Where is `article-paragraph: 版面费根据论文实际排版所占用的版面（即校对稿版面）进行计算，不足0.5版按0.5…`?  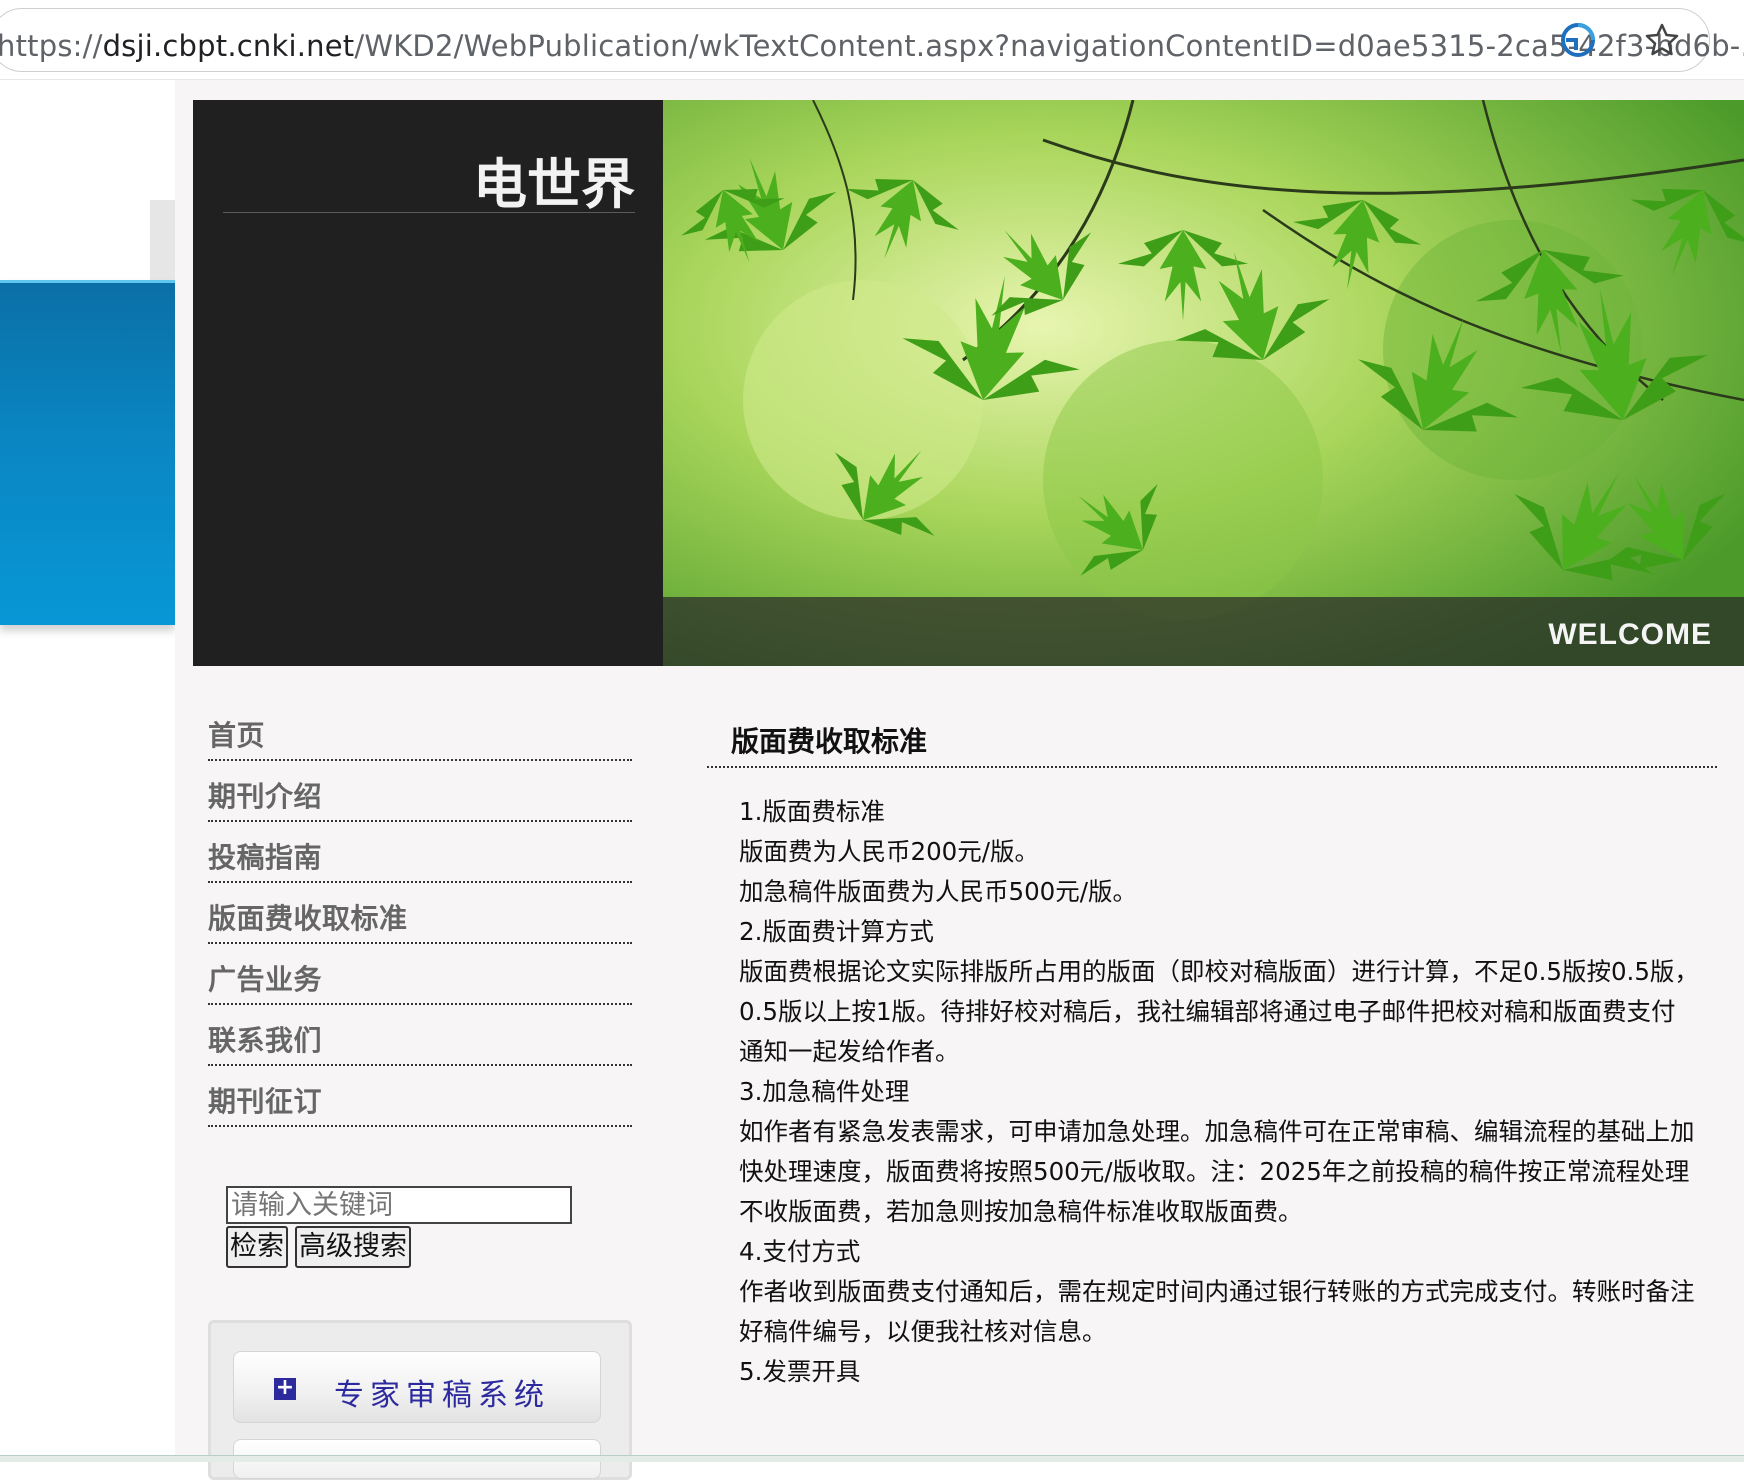 article-paragraph: 版面费根据论文实际排版所占用的版面（即校对稿版面）进行计算，不足0.5版按0.5… is located at coordinates (1219, 1011).